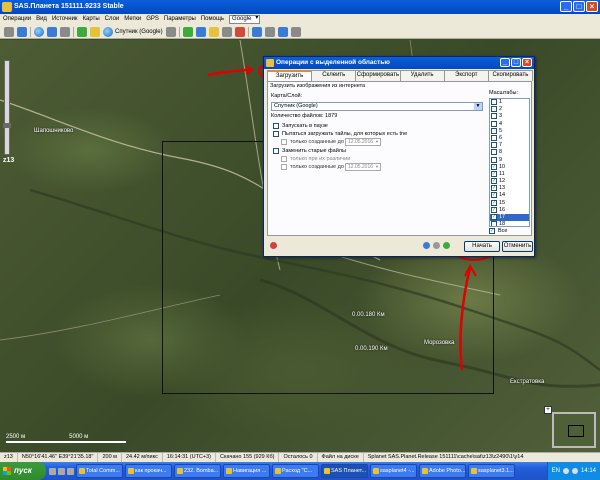  What do you see at coordinates (509, 174) in the screenshot?
I see `scale-row: ✓ 11` at bounding box center [509, 174].